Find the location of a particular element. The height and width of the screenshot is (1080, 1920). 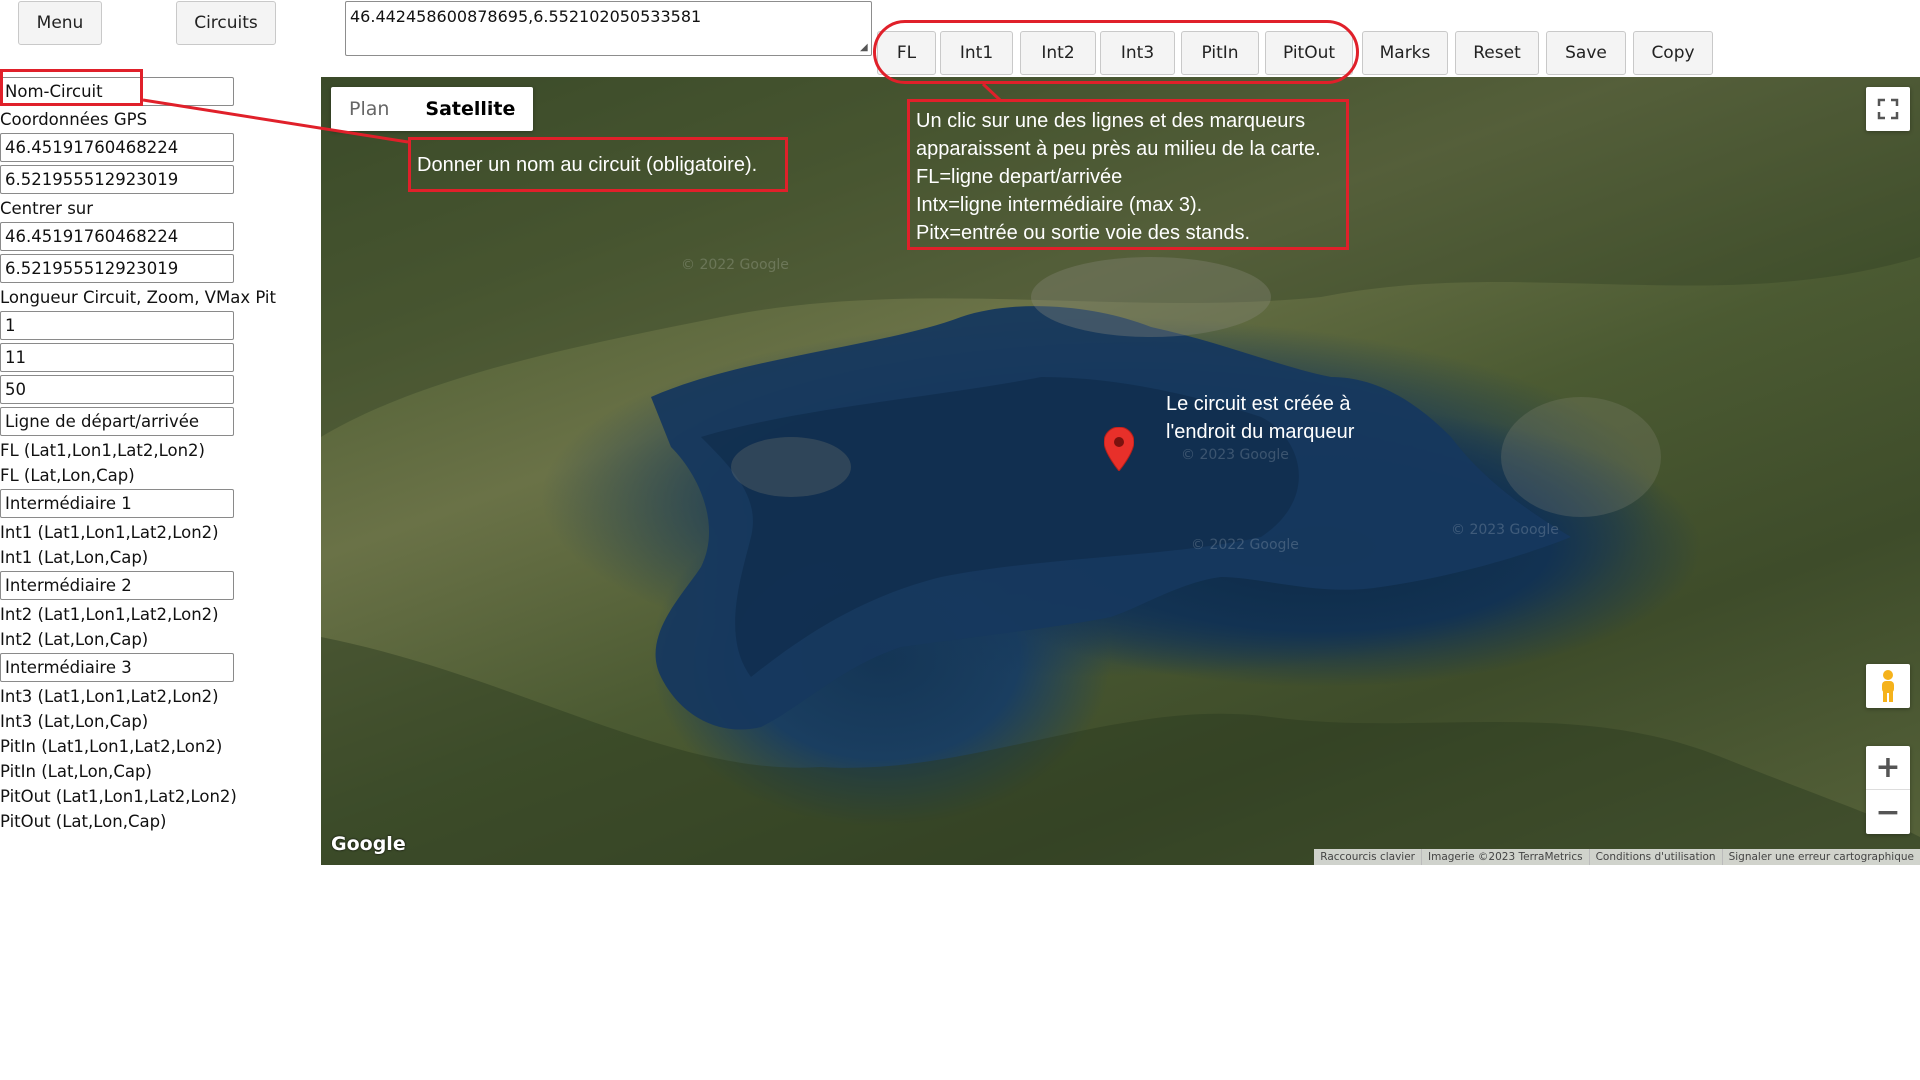

line-buttons-highlight is located at coordinates (1116, 52).